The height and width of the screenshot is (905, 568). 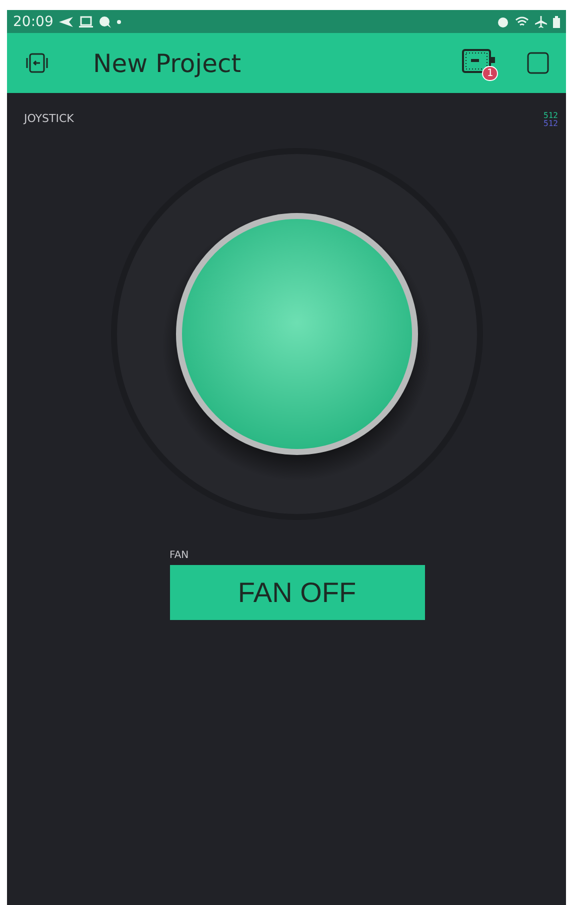 I want to click on notification-badge: 1, so click(x=490, y=73).